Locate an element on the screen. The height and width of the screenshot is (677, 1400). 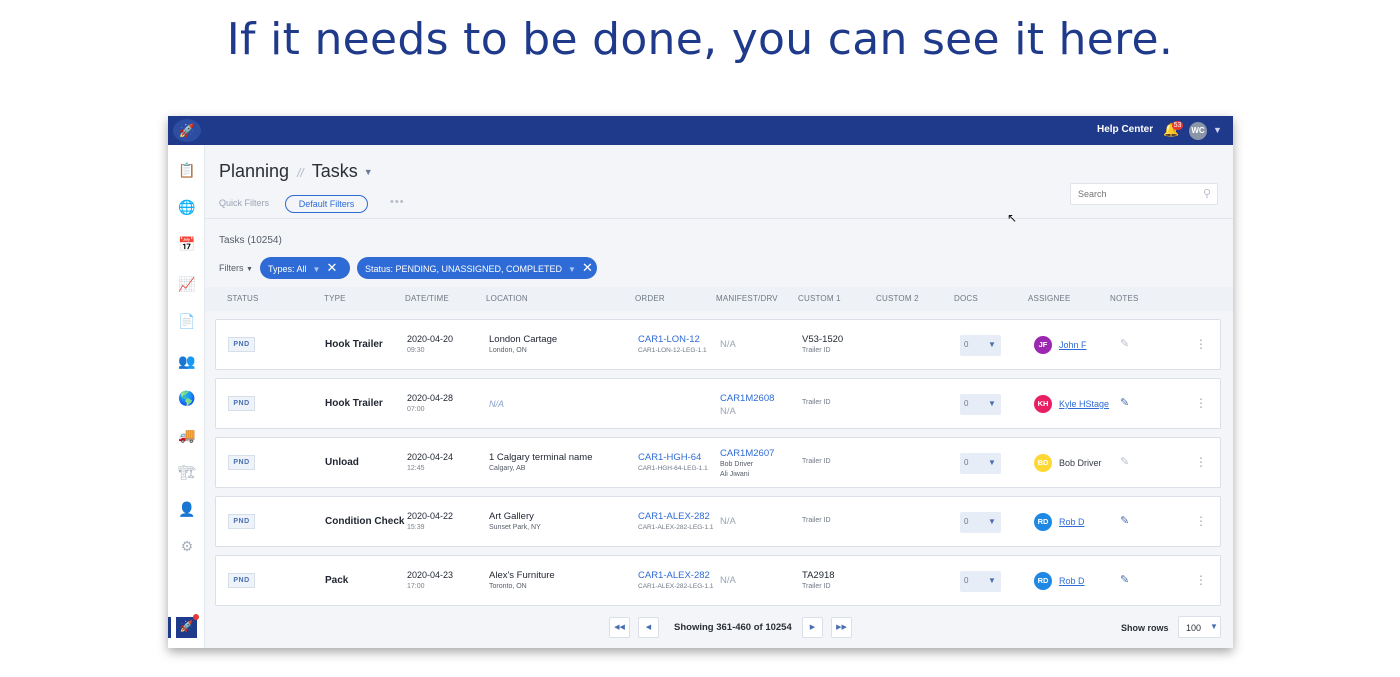
column-header-notes: NOTES is located at coordinates (1124, 298).